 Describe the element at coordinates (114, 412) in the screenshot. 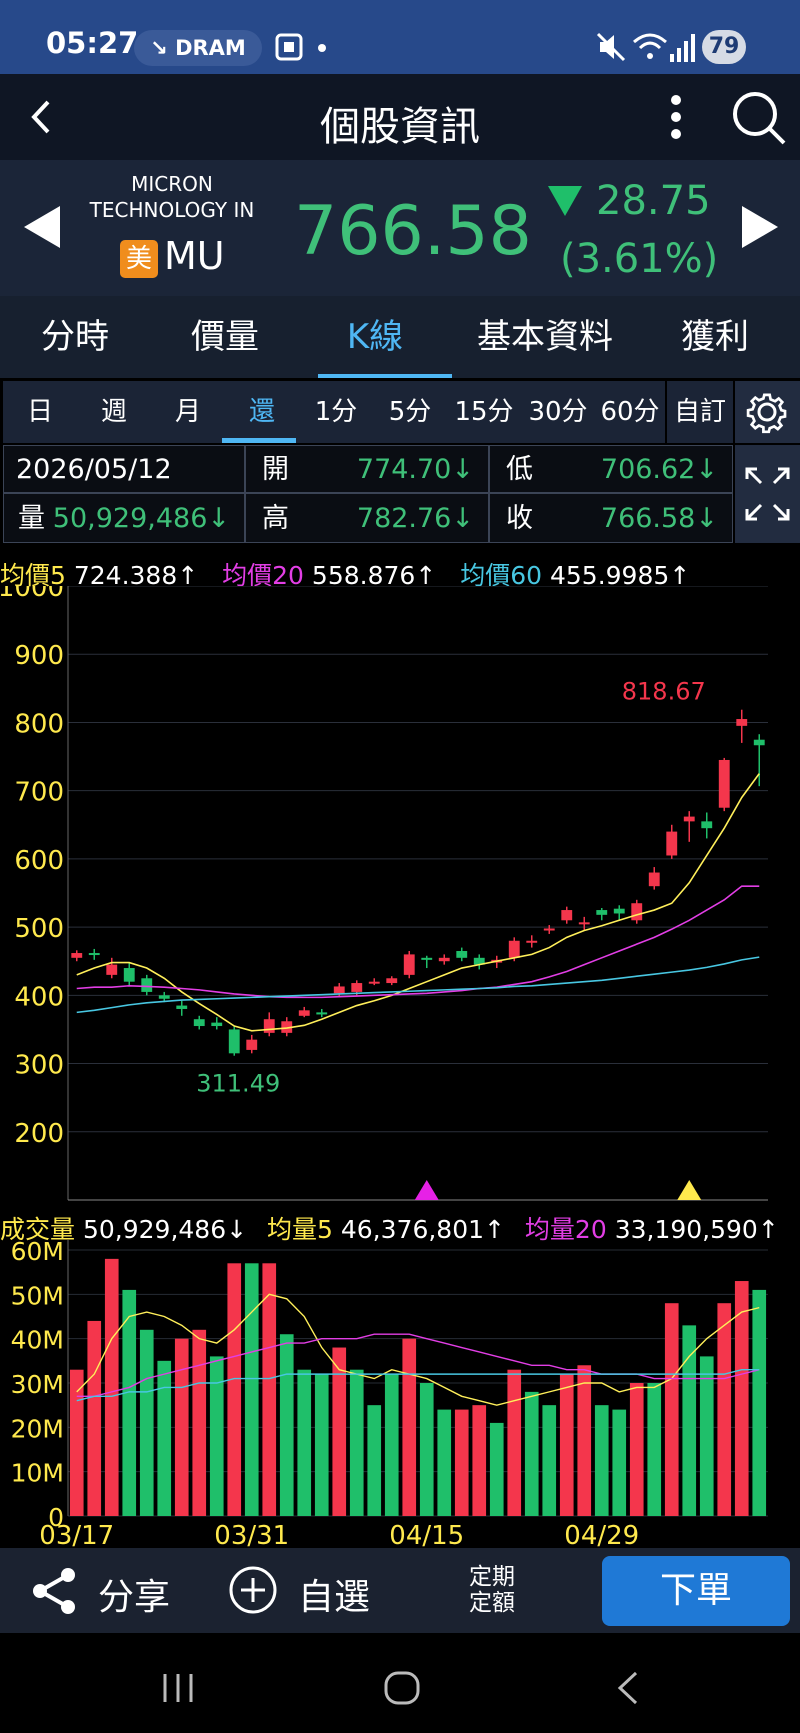

I see `period-week: 週` at that location.